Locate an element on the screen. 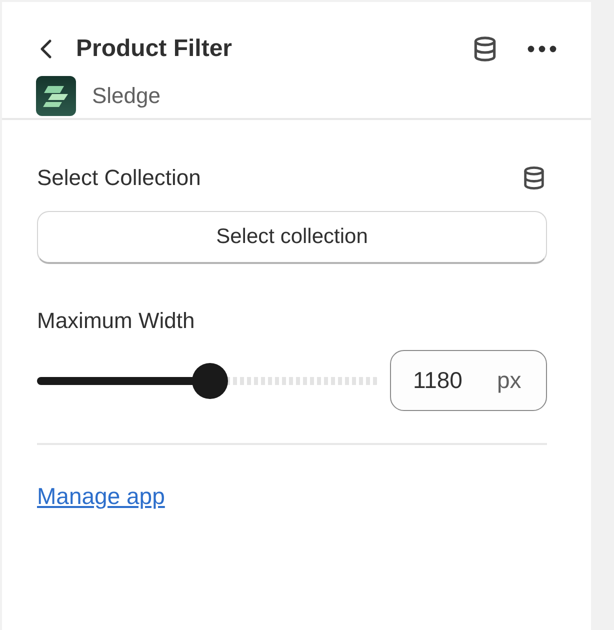 The image size is (614, 630). width-slider is located at coordinates (208, 380).